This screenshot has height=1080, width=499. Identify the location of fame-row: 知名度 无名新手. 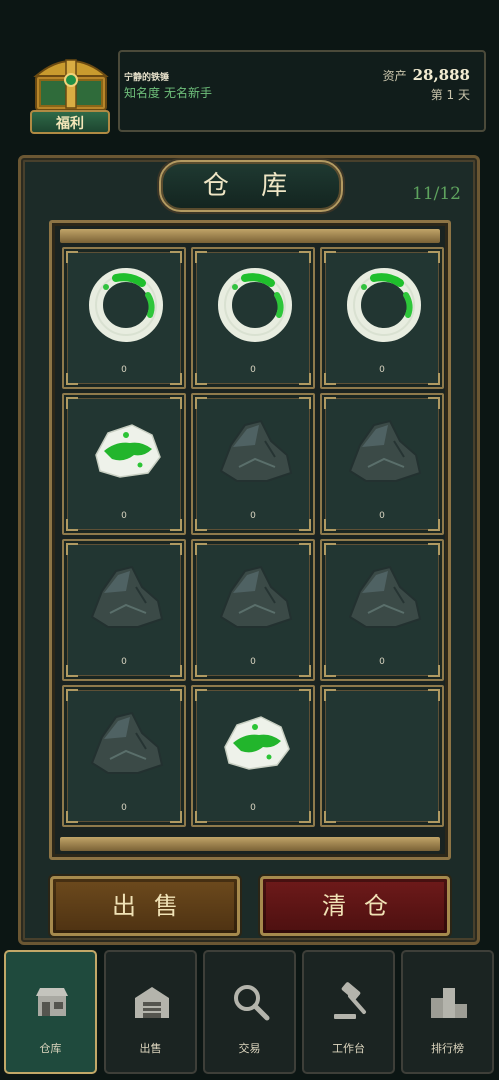
(168, 92).